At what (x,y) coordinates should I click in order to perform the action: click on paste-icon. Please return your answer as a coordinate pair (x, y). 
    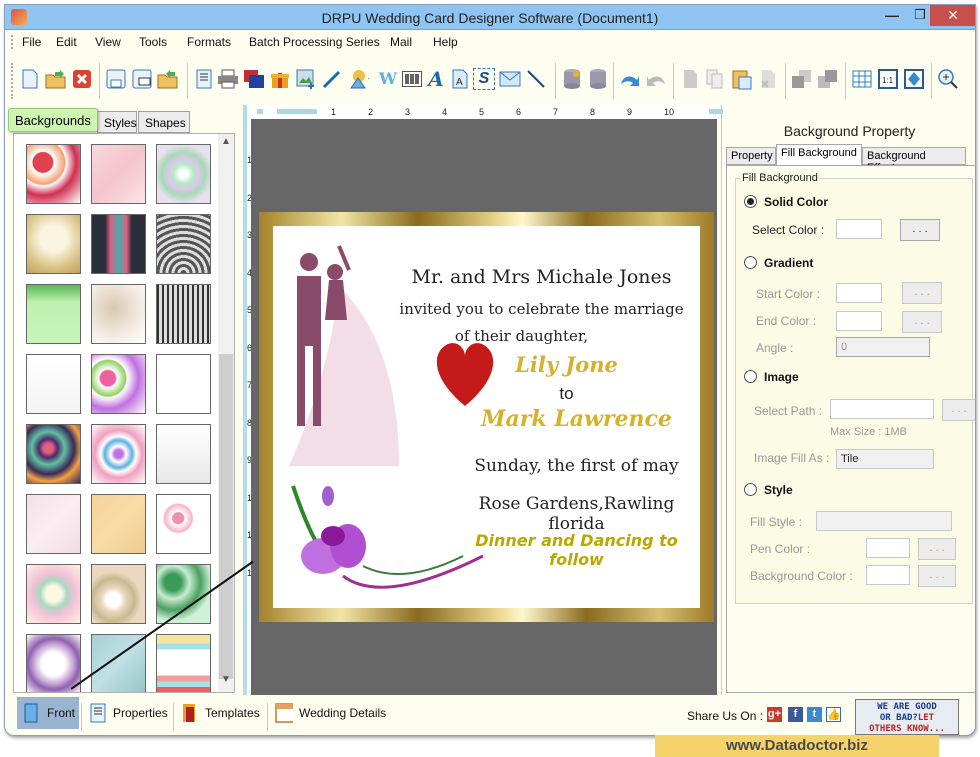
    Looking at the image, I should click on (742, 79).